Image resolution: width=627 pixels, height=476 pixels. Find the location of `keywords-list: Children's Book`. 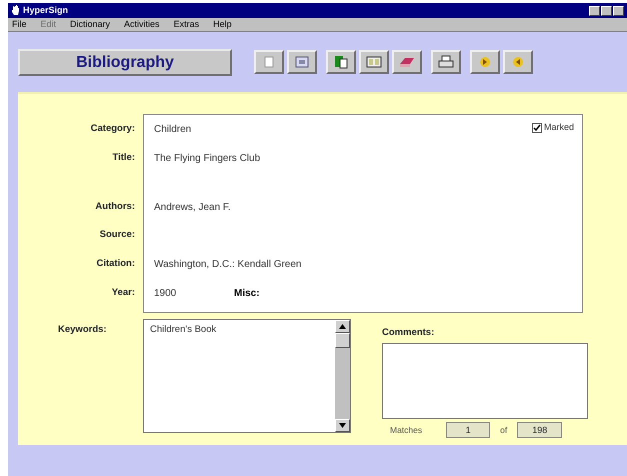

keywords-list: Children's Book is located at coordinates (247, 376).